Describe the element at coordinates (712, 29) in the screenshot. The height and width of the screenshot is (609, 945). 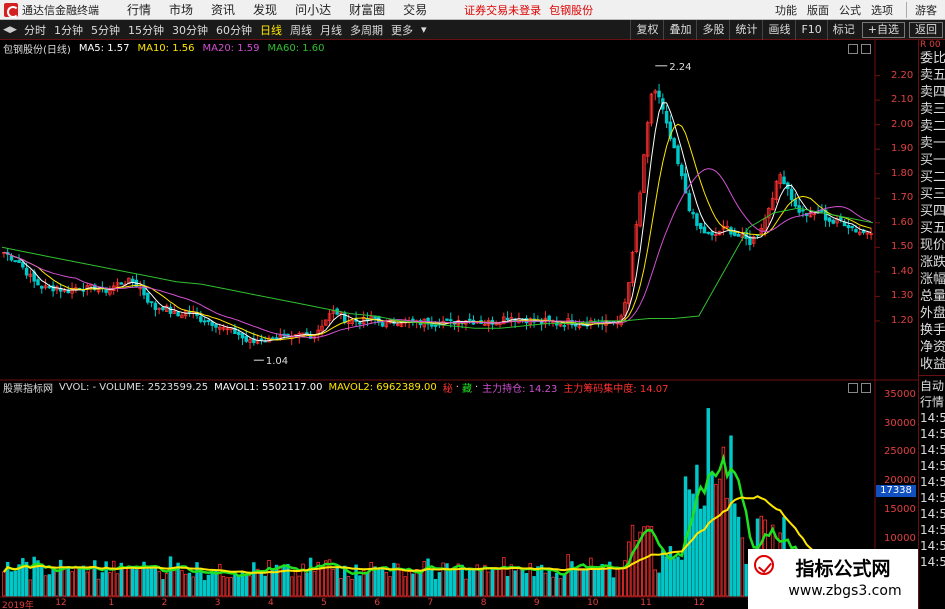
I see `tool-multi-stock: 多股` at that location.